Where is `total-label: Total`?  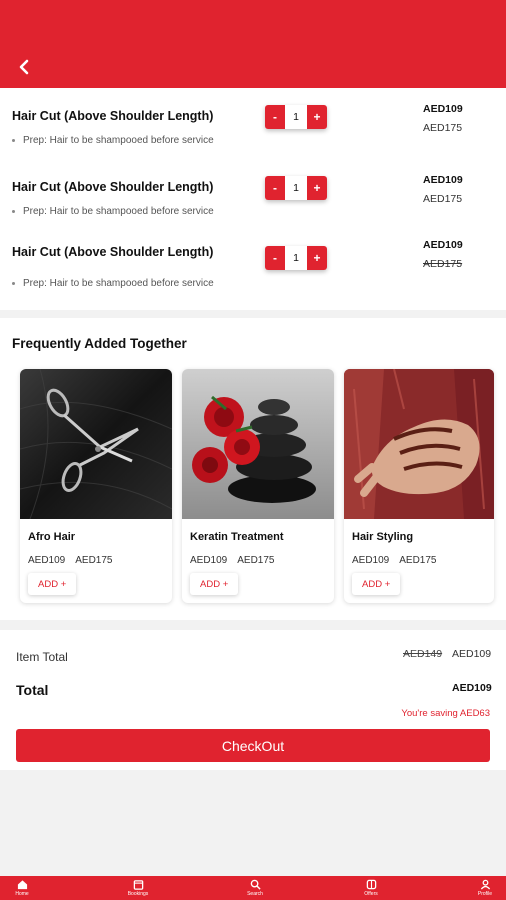
total-label: Total is located at coordinates (32, 690).